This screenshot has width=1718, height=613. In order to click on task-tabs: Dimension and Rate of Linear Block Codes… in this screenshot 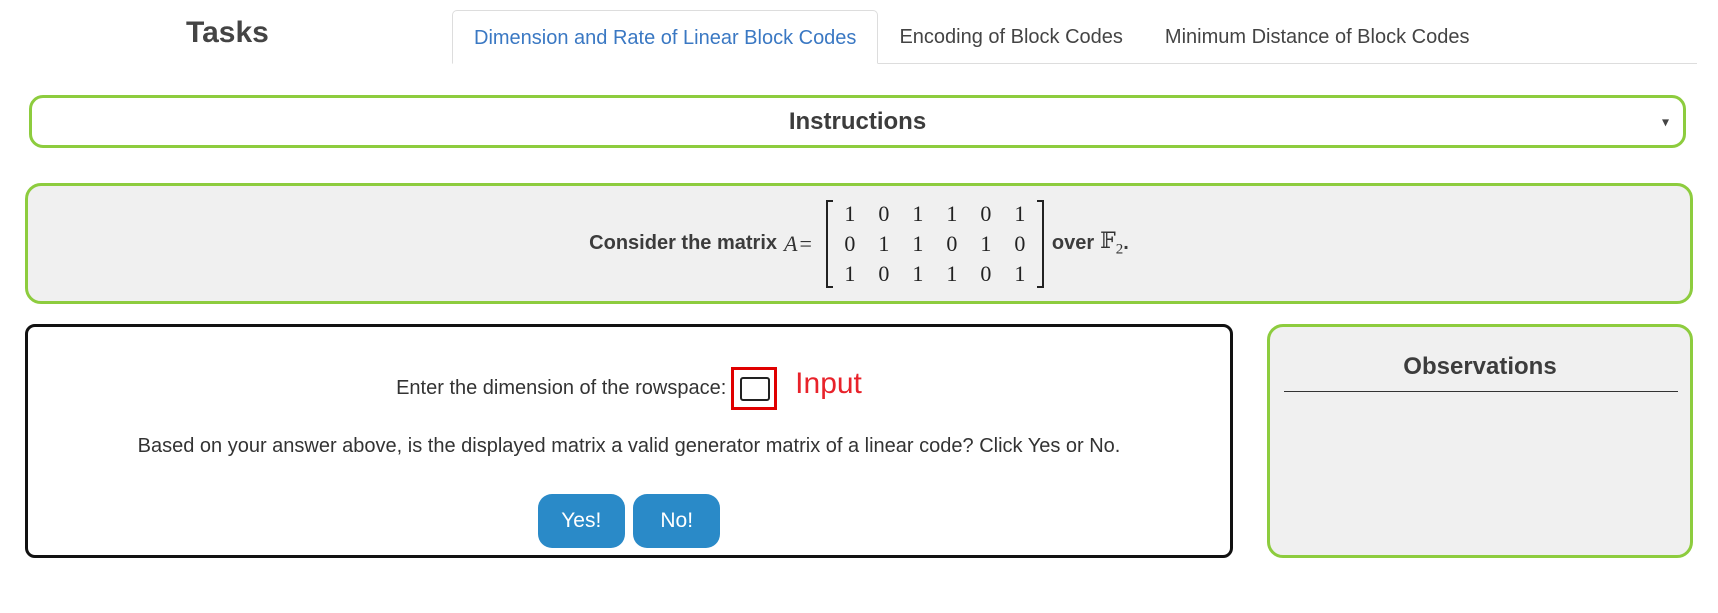, I will do `click(1074, 37)`.